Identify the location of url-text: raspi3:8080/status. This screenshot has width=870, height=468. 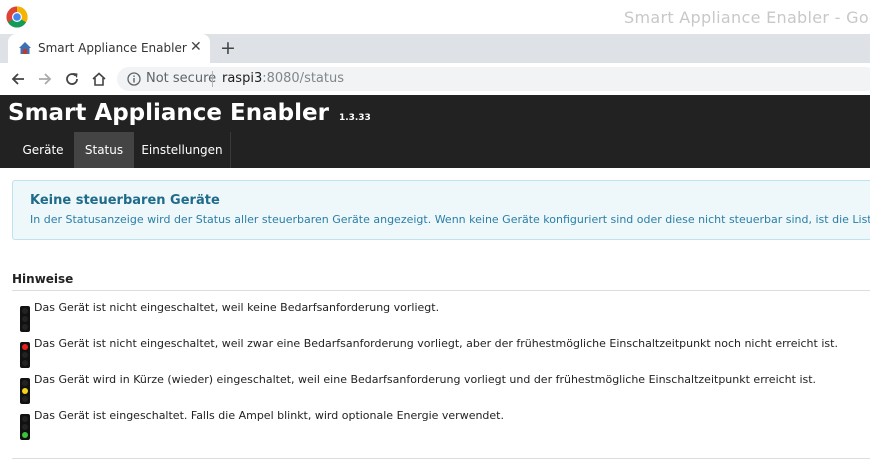
(283, 78).